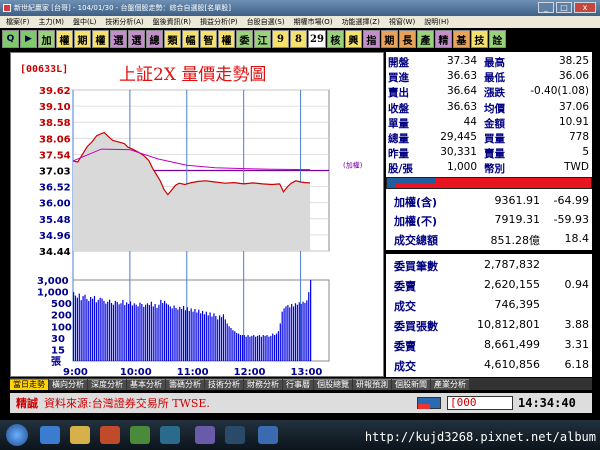  Describe the element at coordinates (52, 22) in the screenshot. I see `menu-item: 主力(M)` at that location.